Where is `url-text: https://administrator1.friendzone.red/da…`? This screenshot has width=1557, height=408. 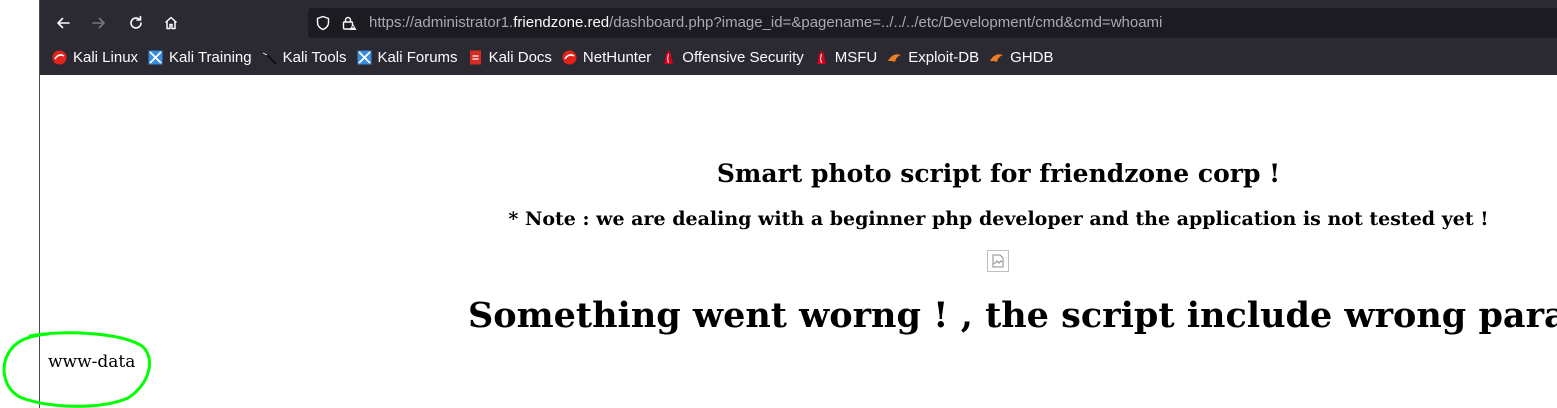 url-text: https://administrator1.friendzone.red/da… is located at coordinates (765, 23).